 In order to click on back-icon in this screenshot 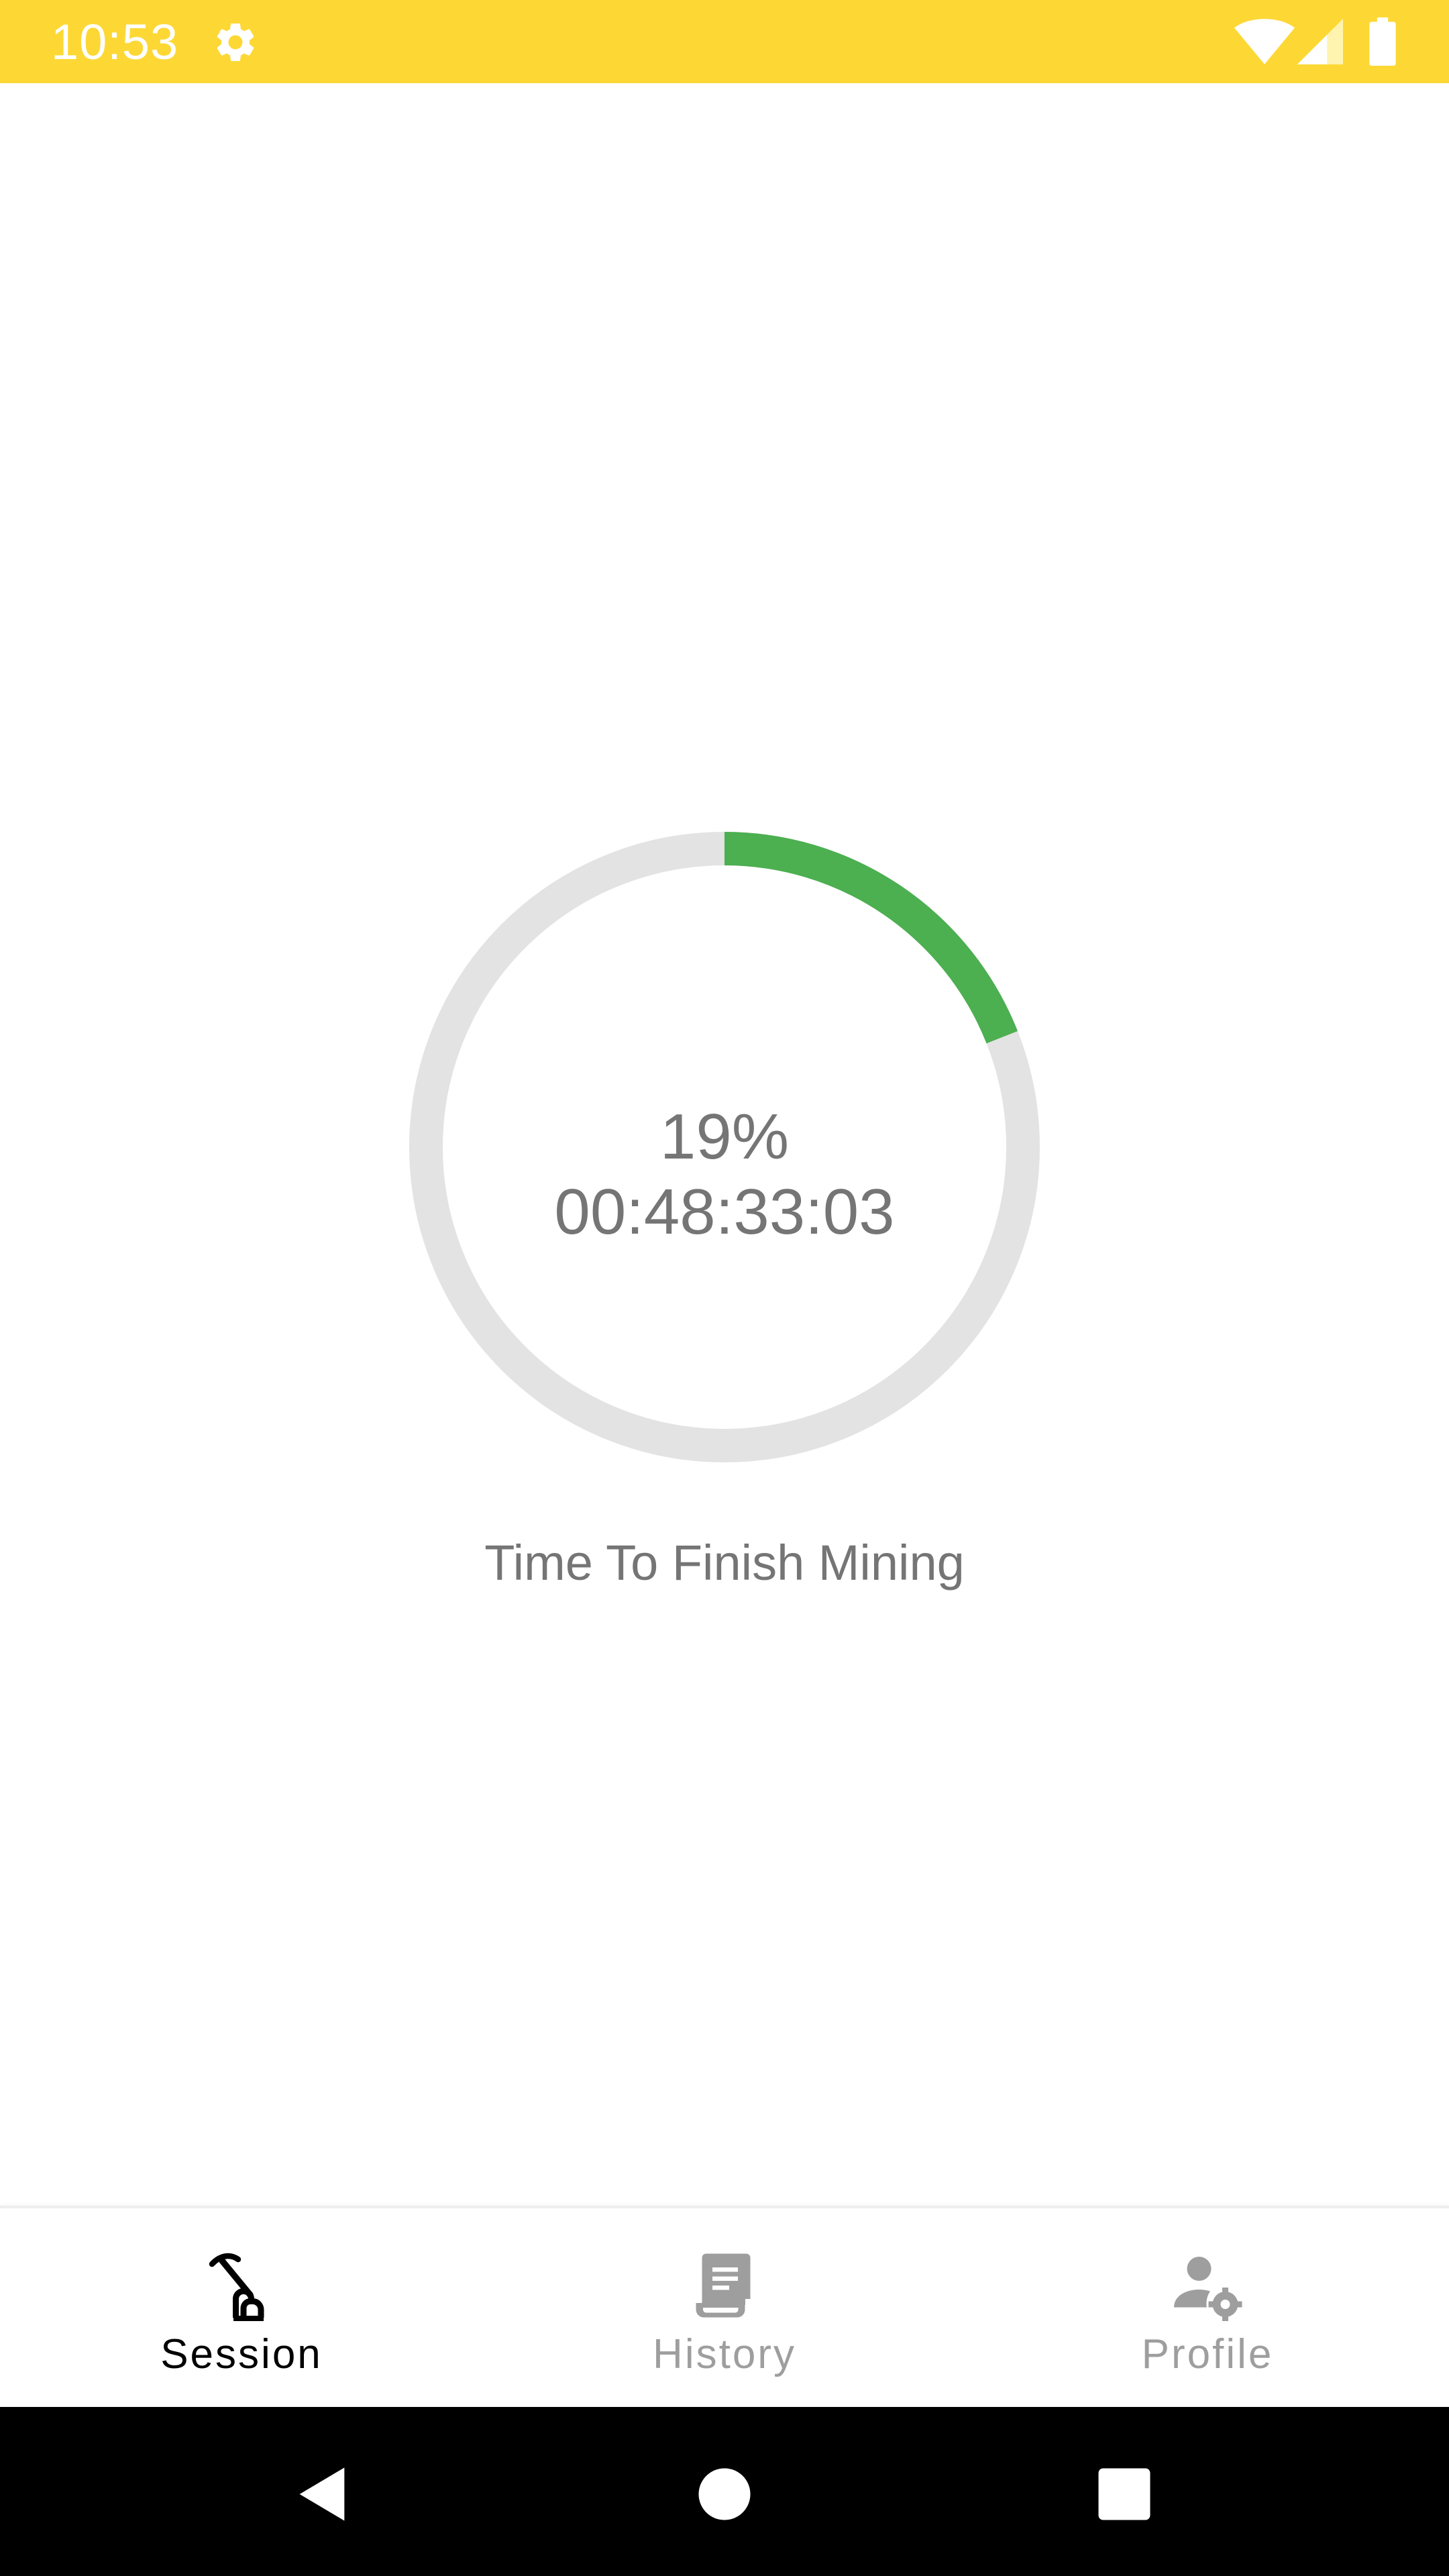, I will do `click(322, 2494)`.